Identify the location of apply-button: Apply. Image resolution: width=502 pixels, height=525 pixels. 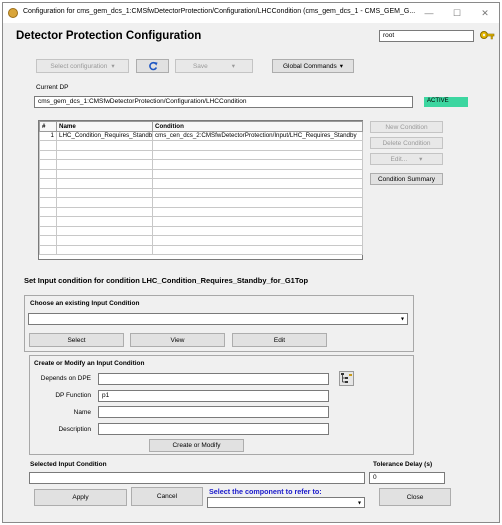
(80, 497).